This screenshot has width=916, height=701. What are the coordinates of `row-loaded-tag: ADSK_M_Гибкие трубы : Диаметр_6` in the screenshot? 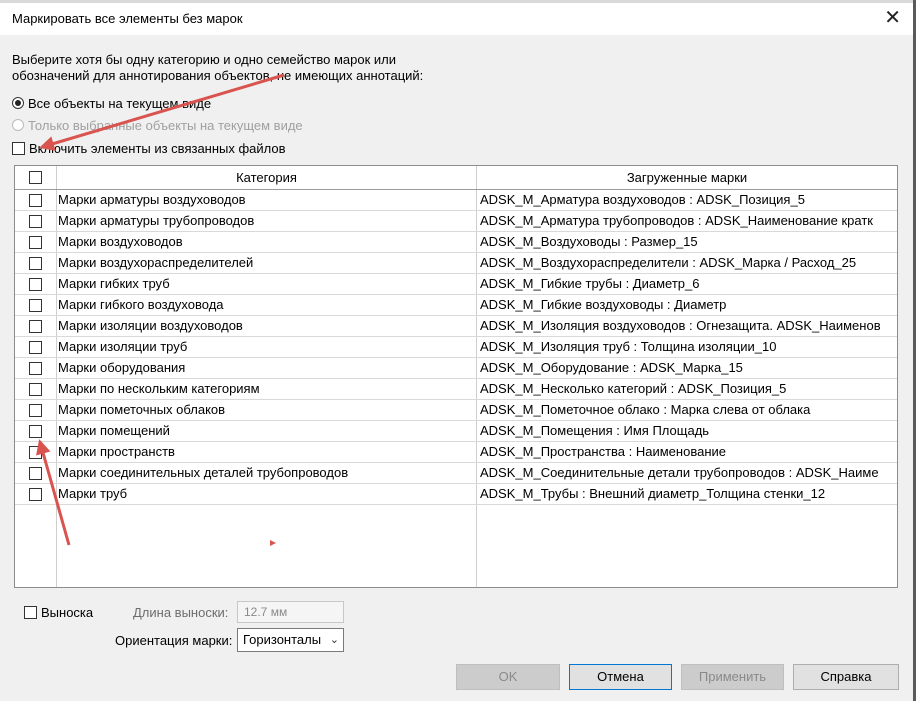 It's located at (688, 284).